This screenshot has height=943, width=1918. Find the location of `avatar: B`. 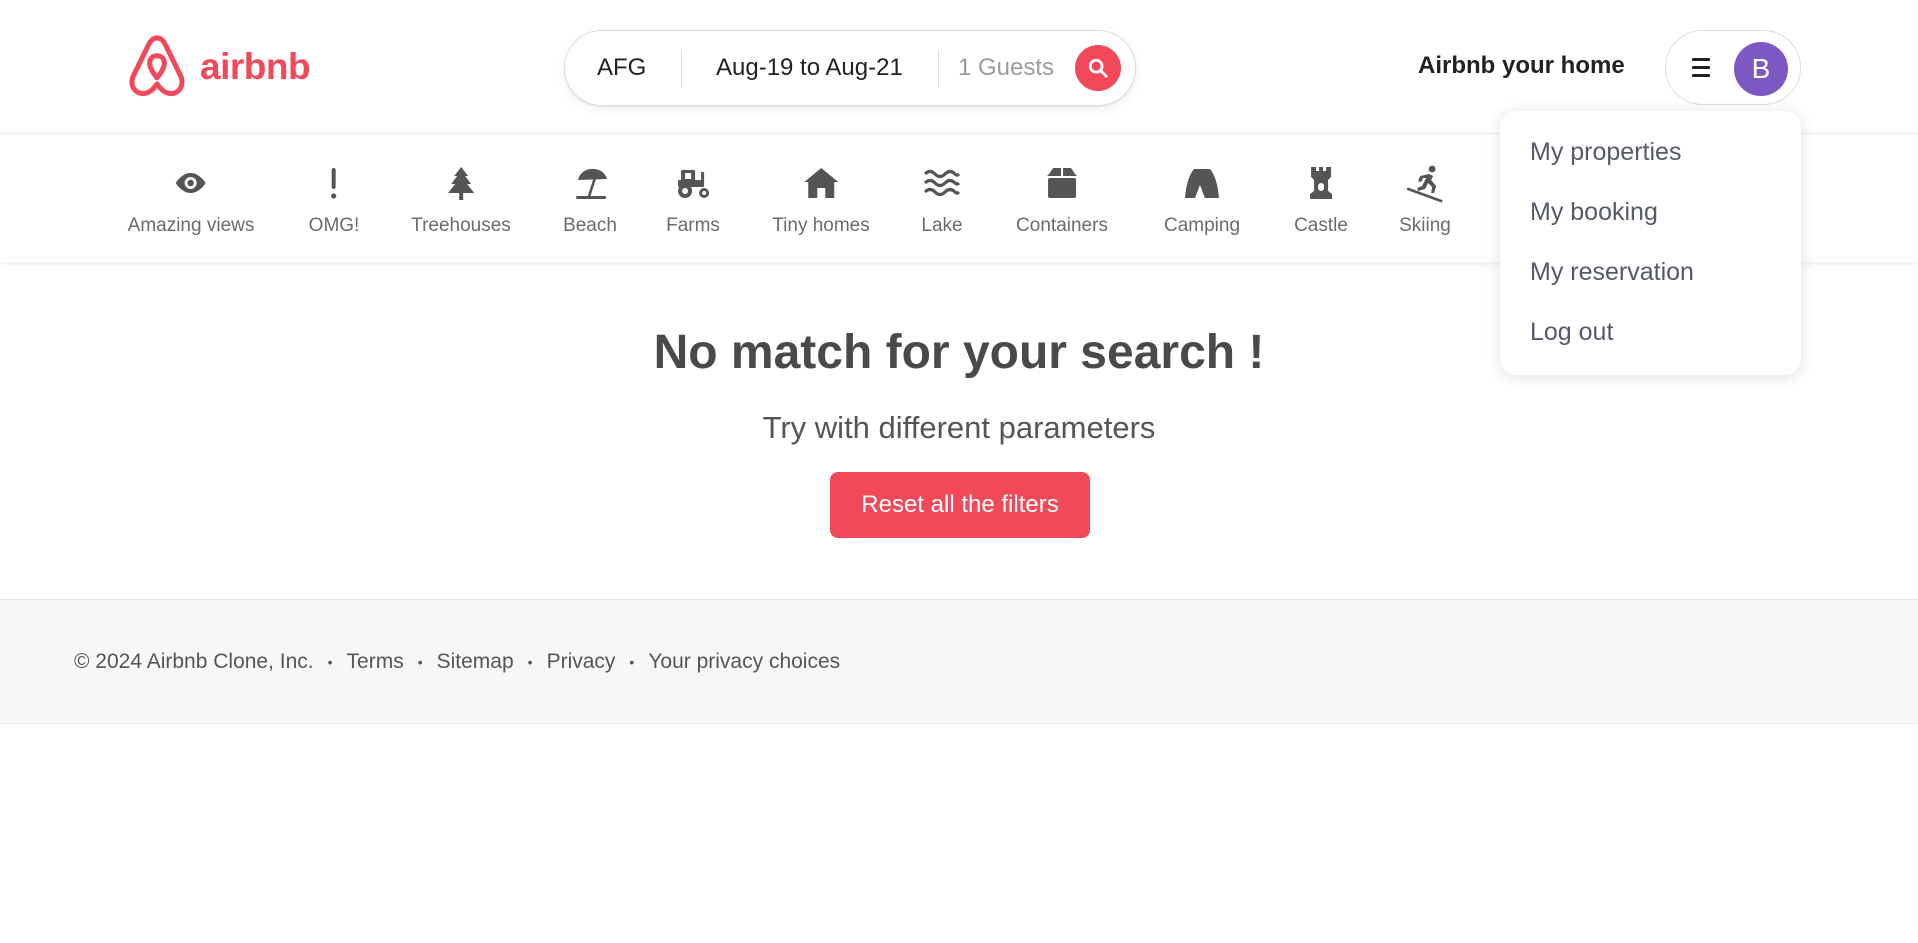

avatar: B is located at coordinates (1761, 69).